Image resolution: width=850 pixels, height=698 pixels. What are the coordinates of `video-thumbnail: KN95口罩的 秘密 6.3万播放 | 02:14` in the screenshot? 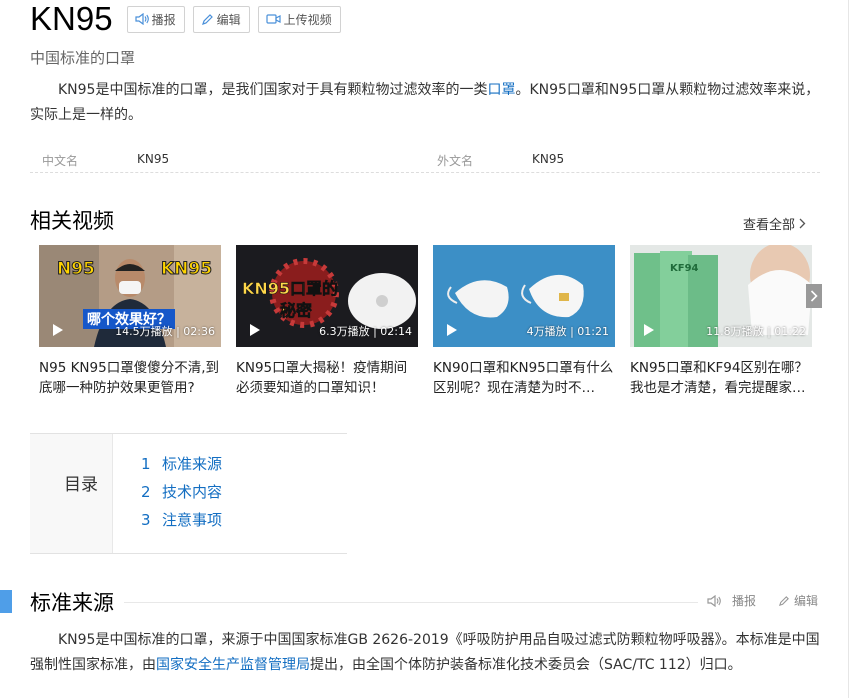 It's located at (327, 296).